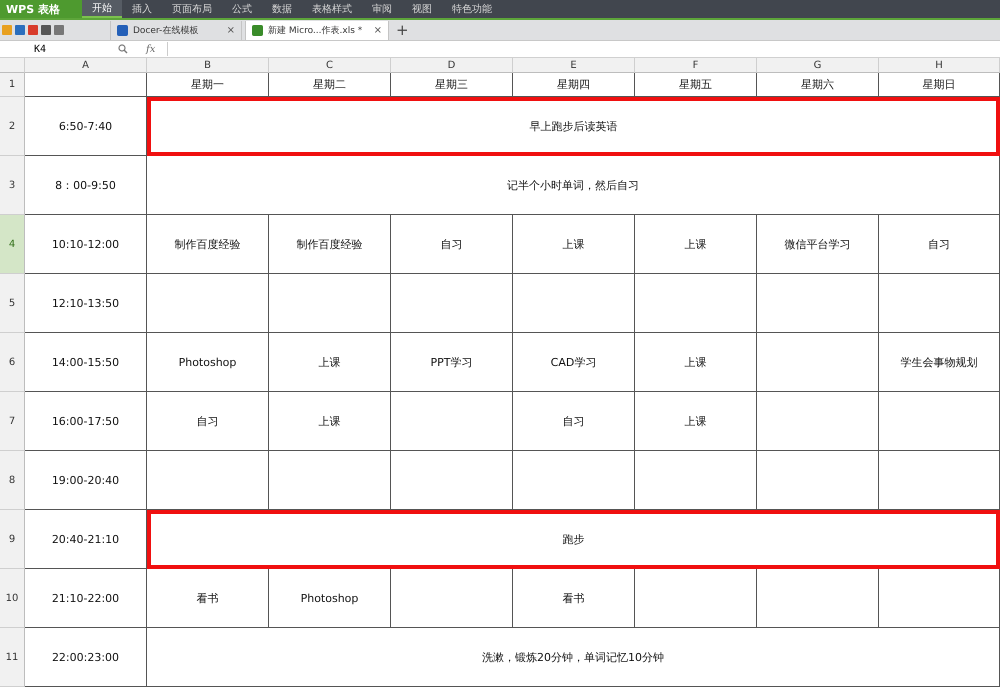  I want to click on document-tab: 新建 Micro...作表.xls * ×, so click(317, 30).